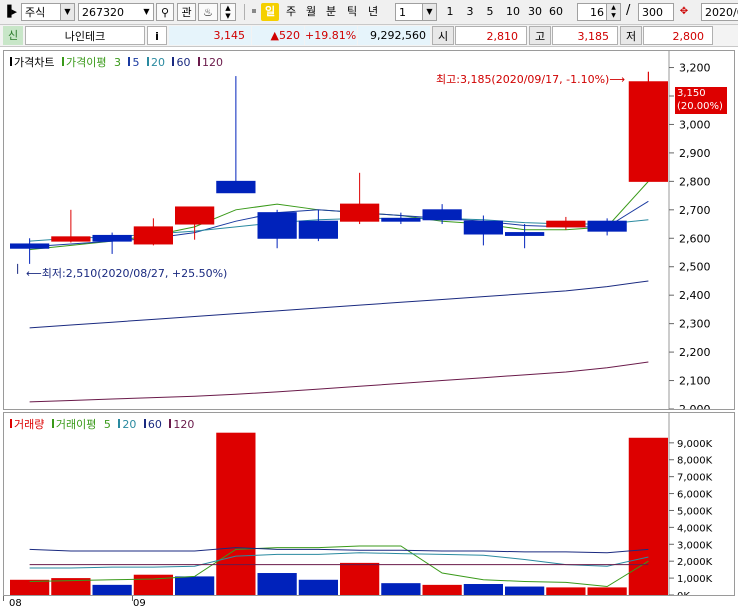 The height and width of the screenshot is (611, 738). Describe the element at coordinates (369, 603) in the screenshot. I see `x-axis: 08 09` at that location.